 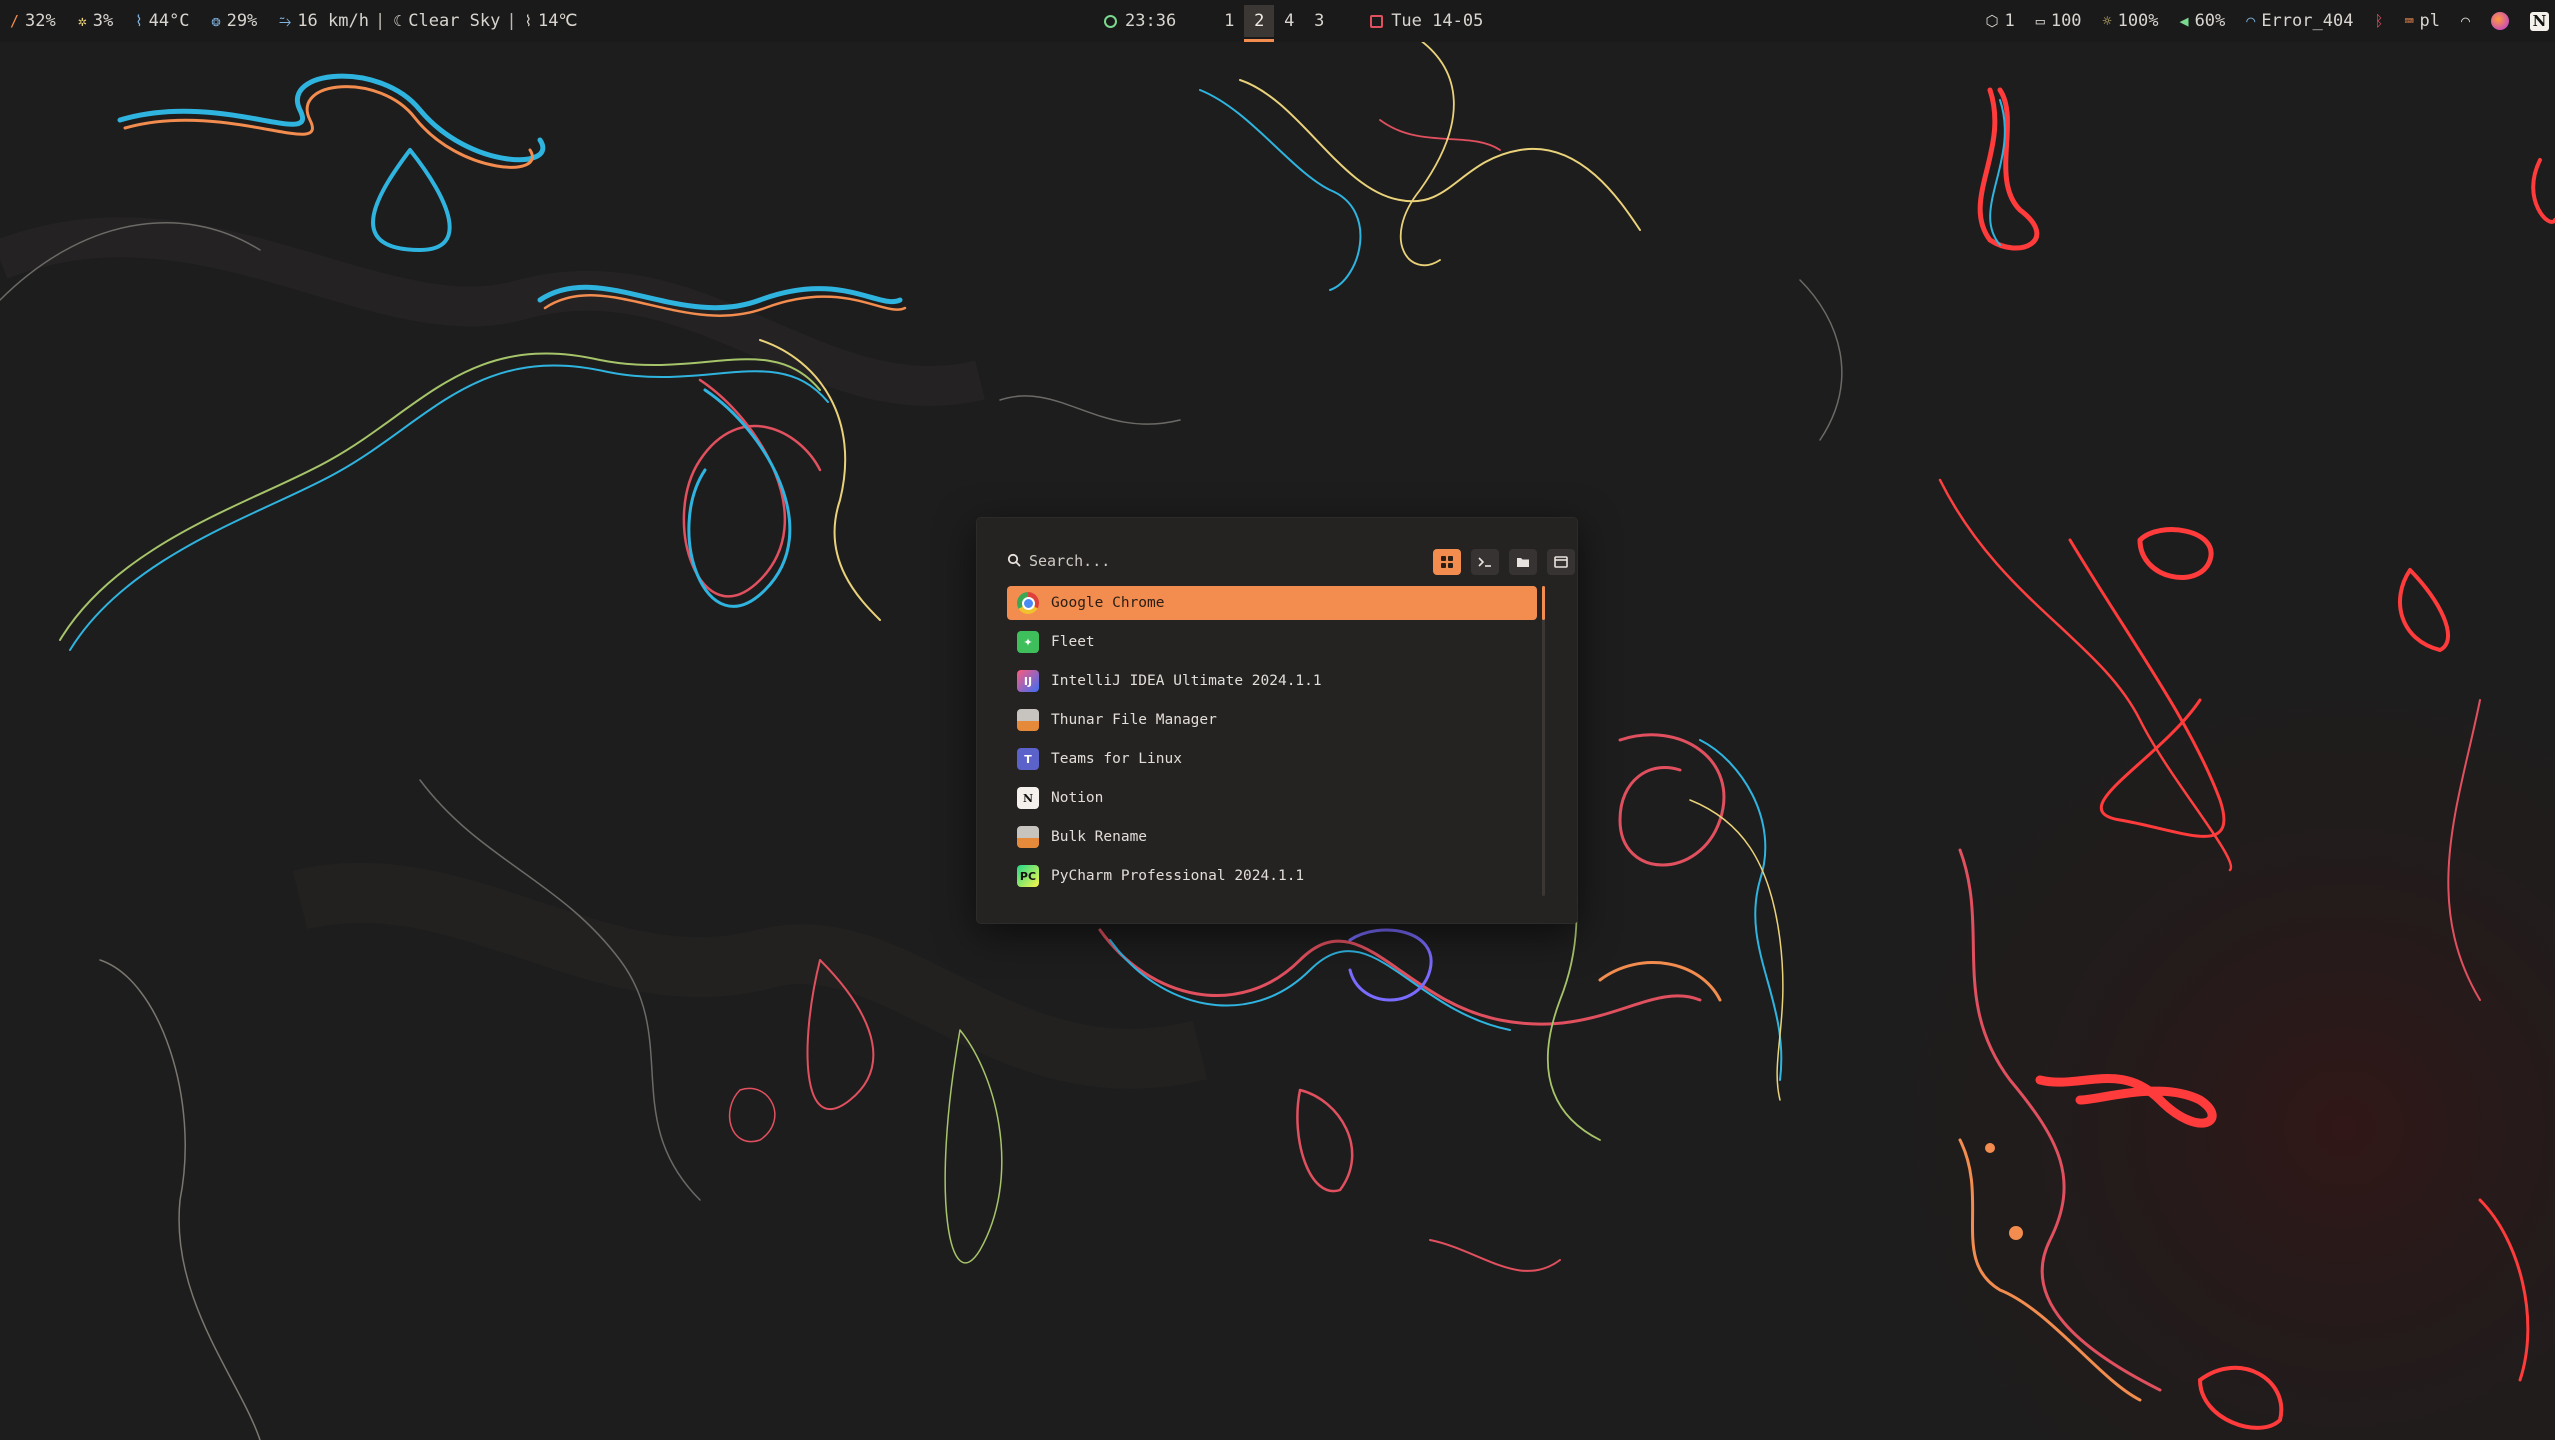 What do you see at coordinates (2429, 21) in the screenshot?
I see `keyboard-layout: pl` at bounding box center [2429, 21].